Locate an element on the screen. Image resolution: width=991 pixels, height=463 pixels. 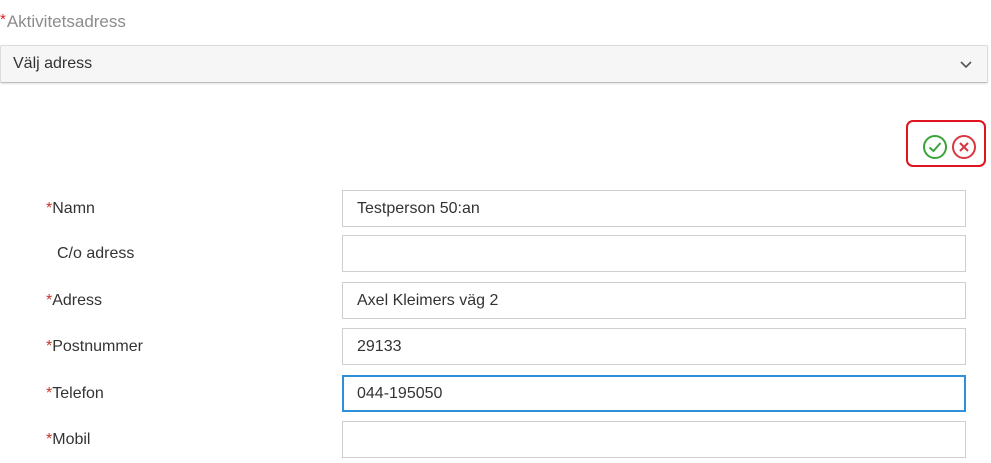
field-row-mobil: *Mobil is located at coordinates (495, 440).